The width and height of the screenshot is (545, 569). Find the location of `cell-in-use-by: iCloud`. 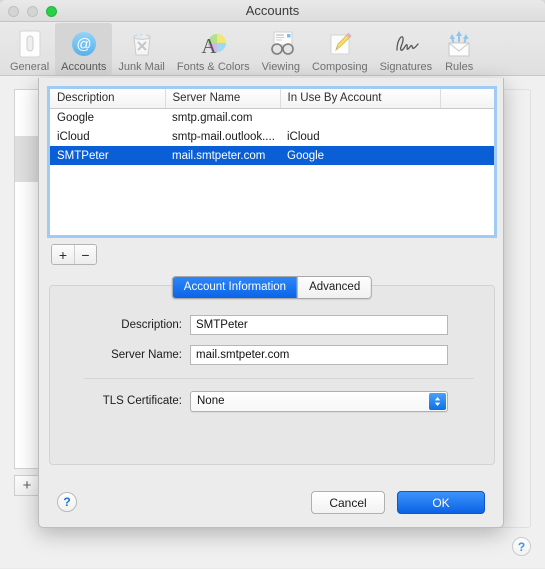

cell-in-use-by: iCloud is located at coordinates (303, 136).